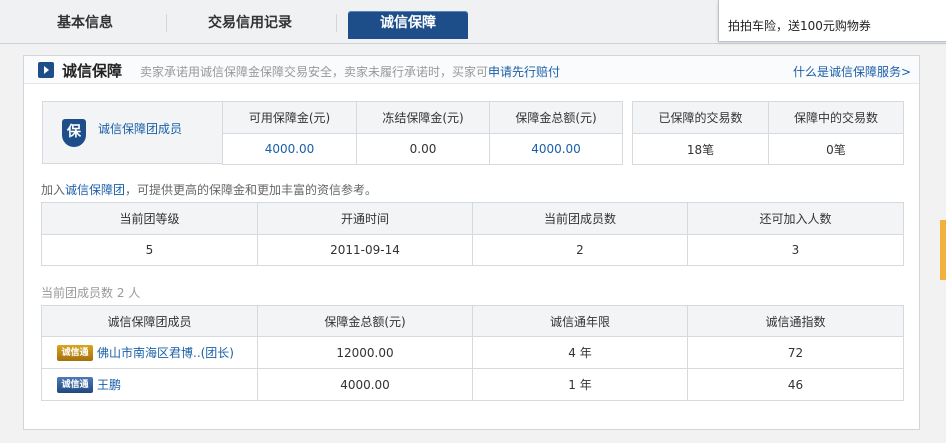 Image resolution: width=946 pixels, height=443 pixels. I want to click on member-name-link: 王鹏, so click(109, 385).